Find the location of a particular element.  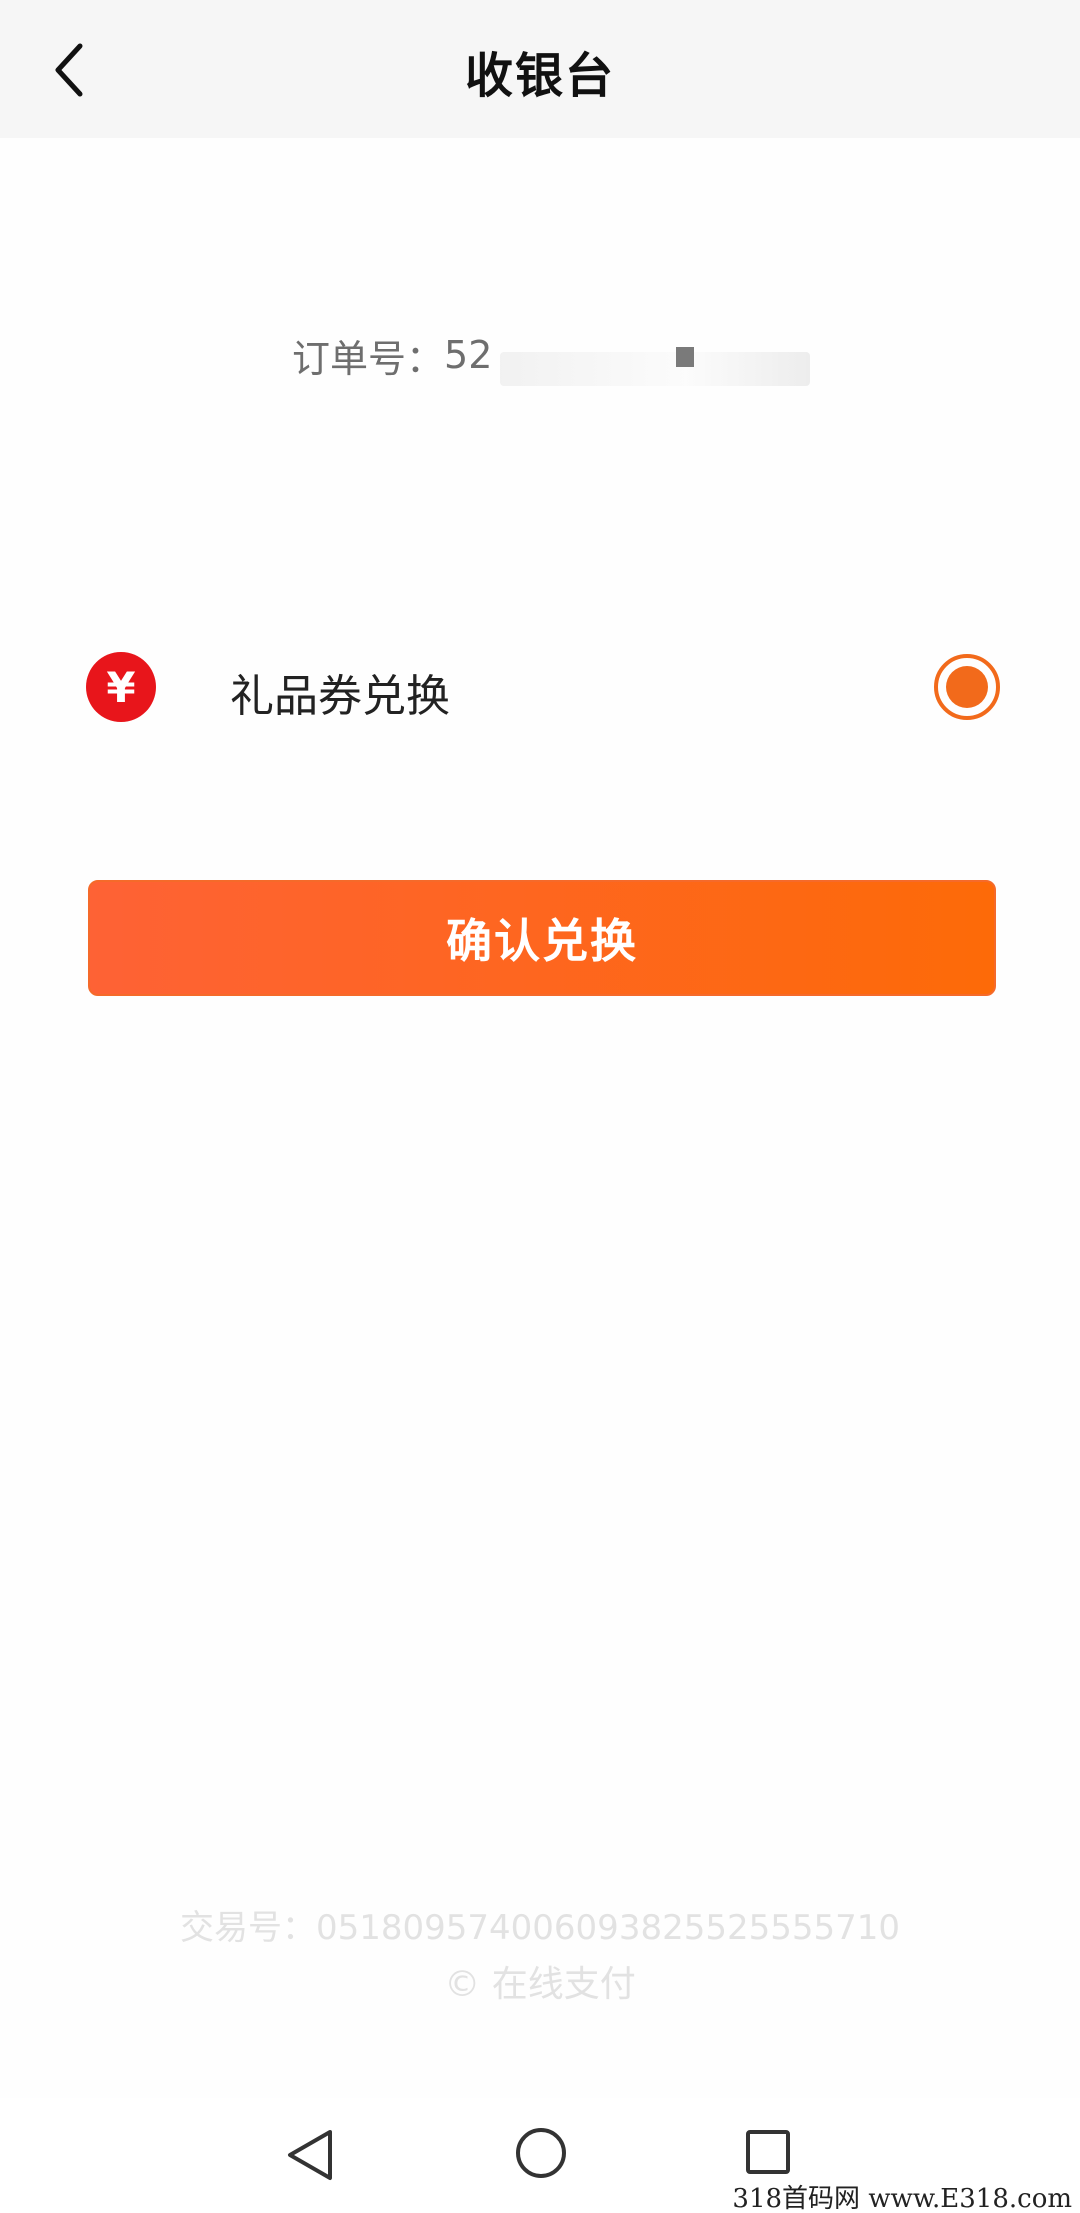

top-bar: 收银台 is located at coordinates (540, 69).